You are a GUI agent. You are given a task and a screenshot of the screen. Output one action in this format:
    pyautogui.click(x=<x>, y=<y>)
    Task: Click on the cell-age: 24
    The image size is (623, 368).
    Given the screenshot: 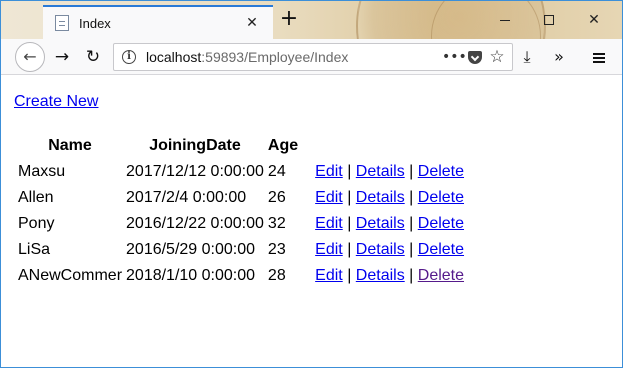 What is the action you would take?
    pyautogui.click(x=276, y=171)
    